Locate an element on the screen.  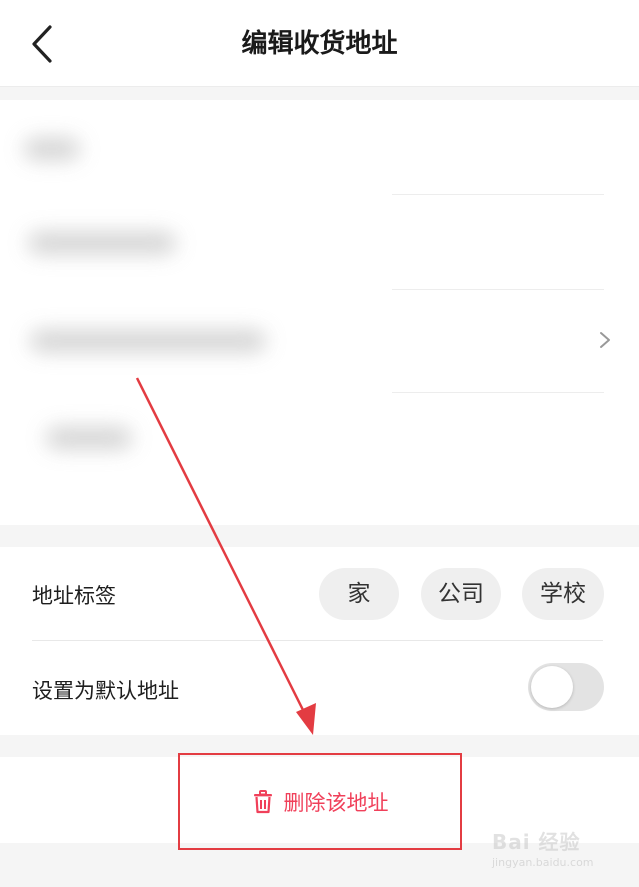
divider is located at coordinates (317, 640).